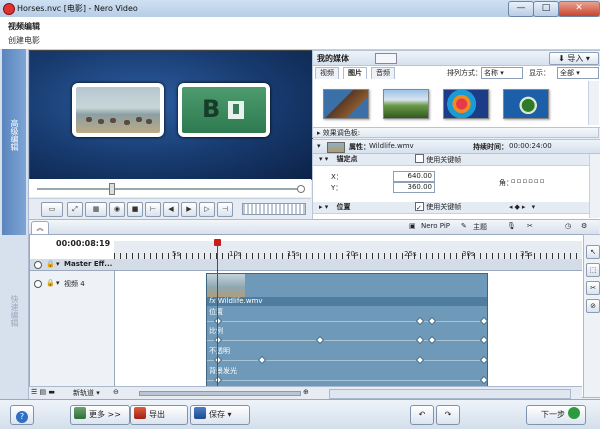 The height and width of the screenshot is (429, 600). I want to click on undo-button: ↶, so click(422, 415).